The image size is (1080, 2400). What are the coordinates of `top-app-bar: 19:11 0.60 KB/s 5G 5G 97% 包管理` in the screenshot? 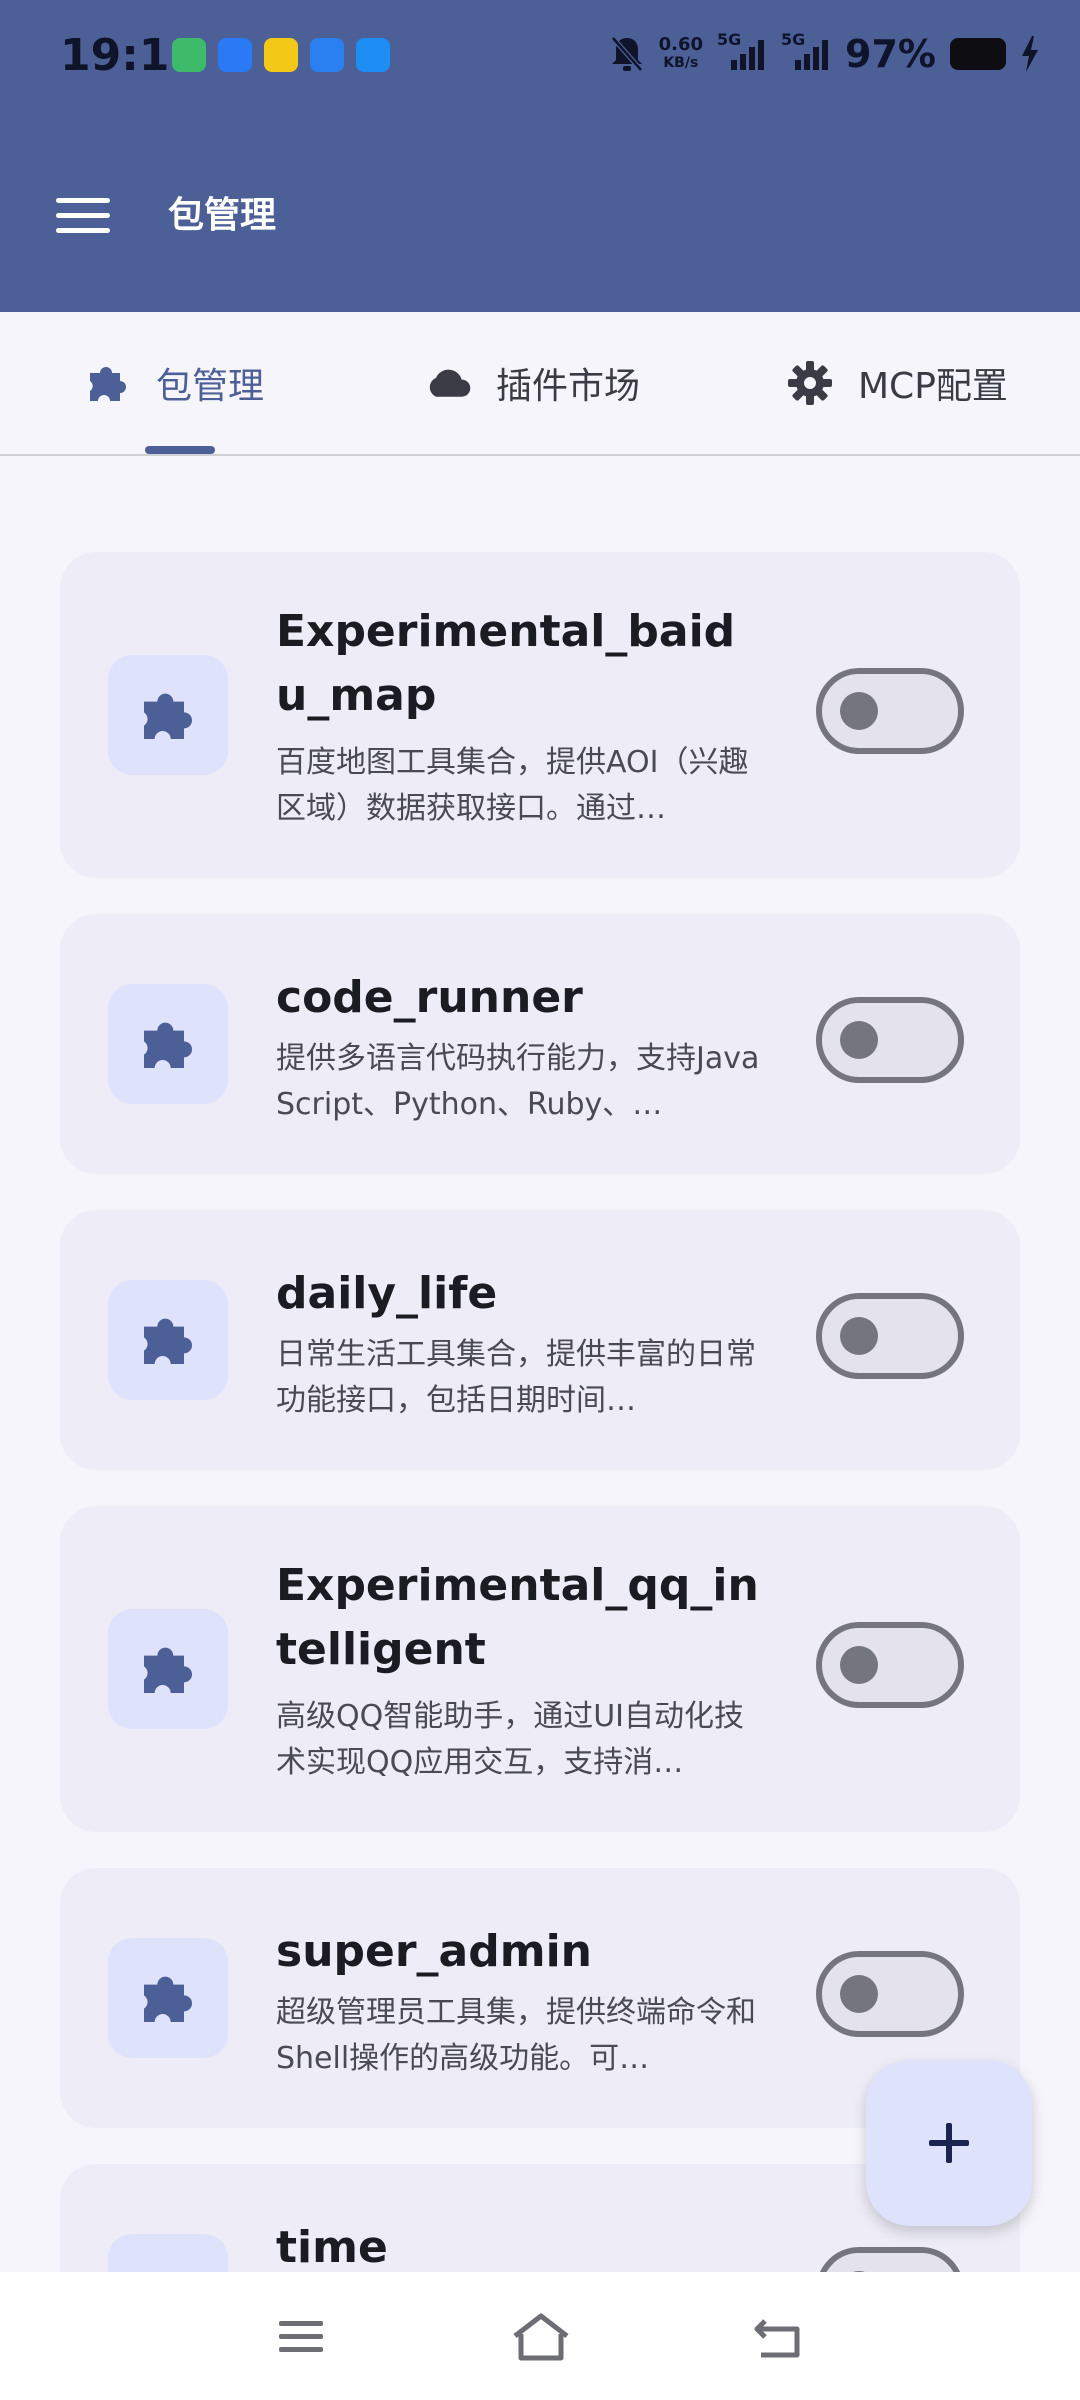 It's located at (540, 156).